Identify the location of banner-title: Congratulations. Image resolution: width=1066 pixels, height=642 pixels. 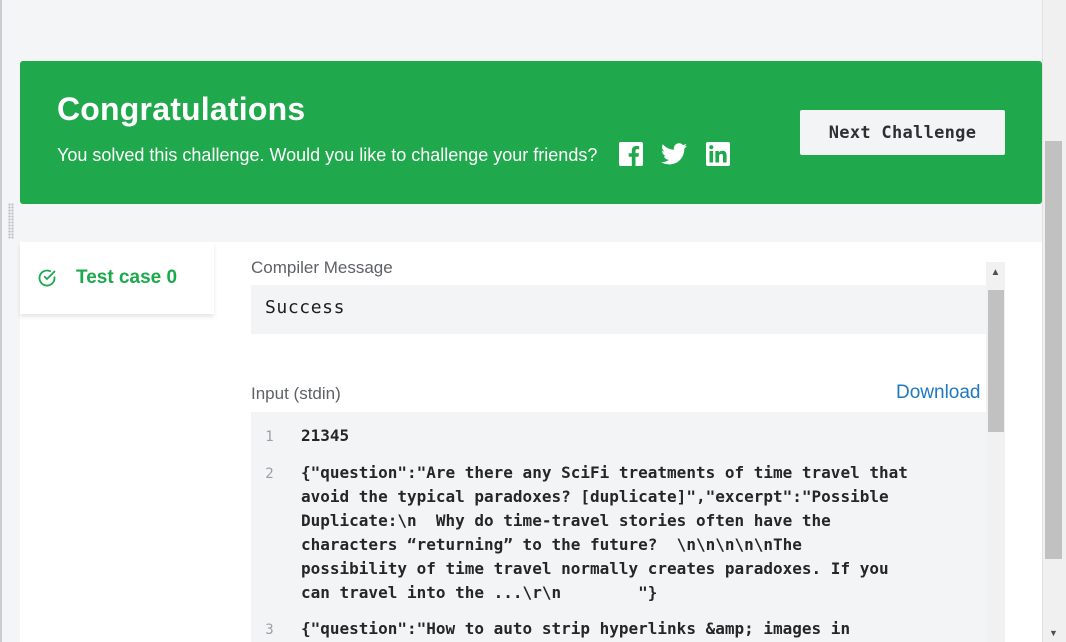
(181, 109).